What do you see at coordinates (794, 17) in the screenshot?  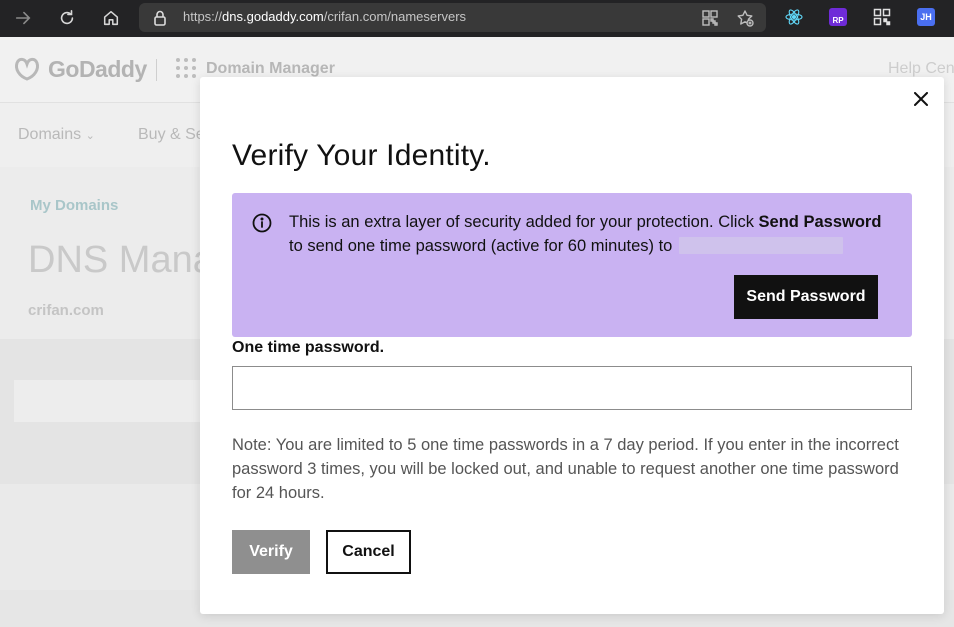 I see `react-devtools-icon` at bounding box center [794, 17].